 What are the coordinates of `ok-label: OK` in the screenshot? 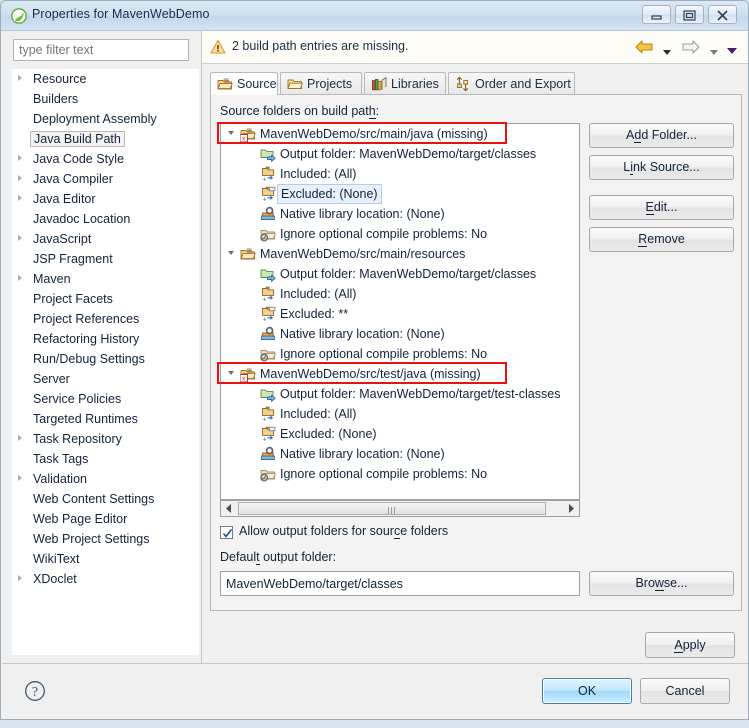 It's located at (587, 691).